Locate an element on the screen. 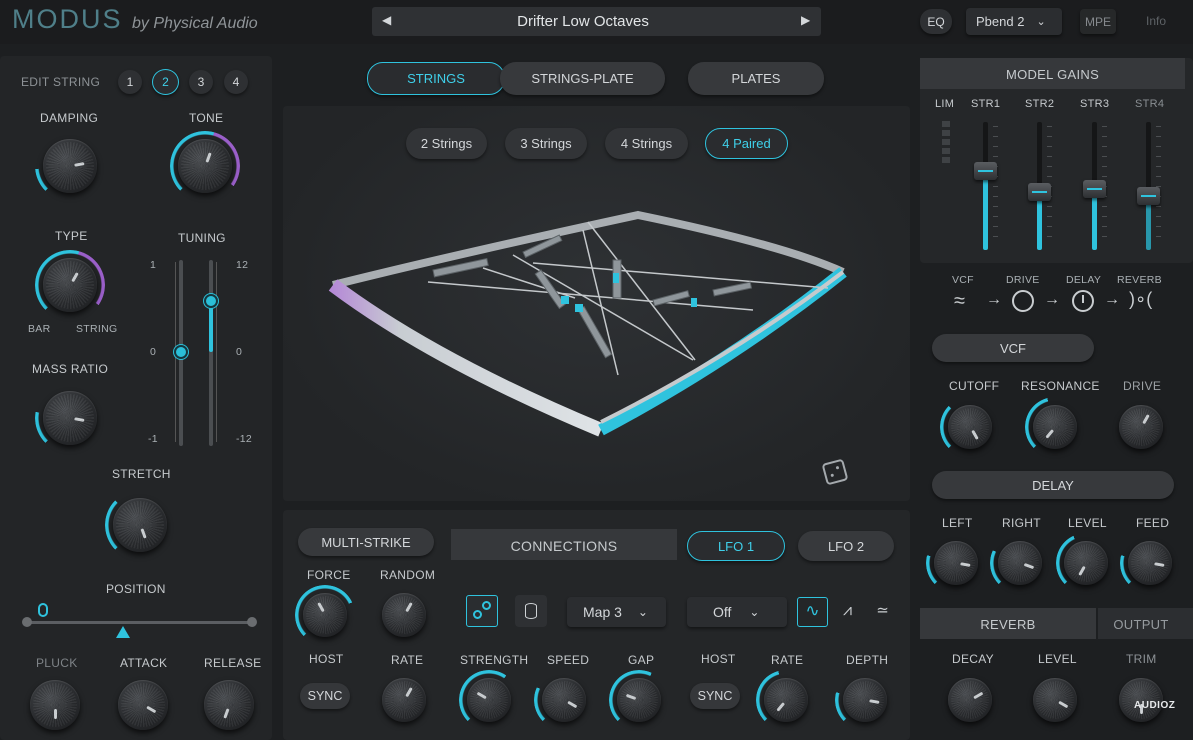  str2-label: STR2 is located at coordinates (1040, 104).